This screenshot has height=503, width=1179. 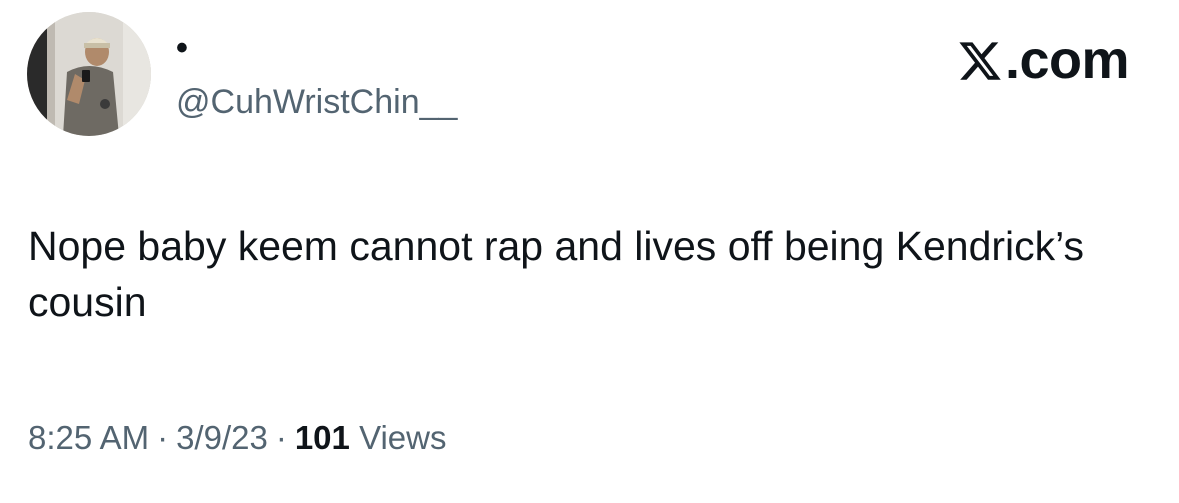 What do you see at coordinates (322, 437) in the screenshot?
I see `views-count: 101` at bounding box center [322, 437].